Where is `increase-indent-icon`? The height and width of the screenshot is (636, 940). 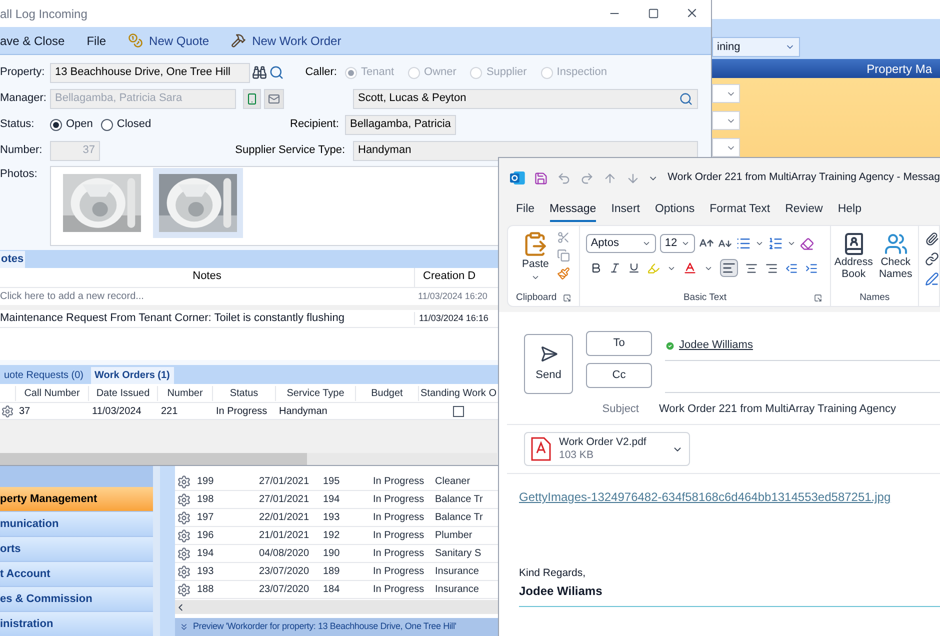 increase-indent-icon is located at coordinates (811, 268).